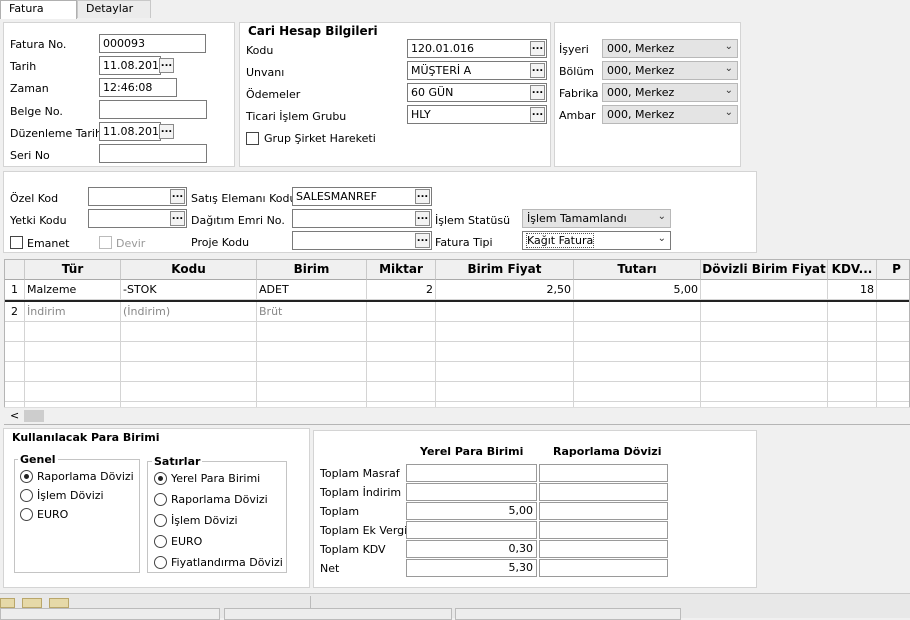 The height and width of the screenshot is (620, 910). I want to click on genel-raporlama-radio, so click(26, 476).